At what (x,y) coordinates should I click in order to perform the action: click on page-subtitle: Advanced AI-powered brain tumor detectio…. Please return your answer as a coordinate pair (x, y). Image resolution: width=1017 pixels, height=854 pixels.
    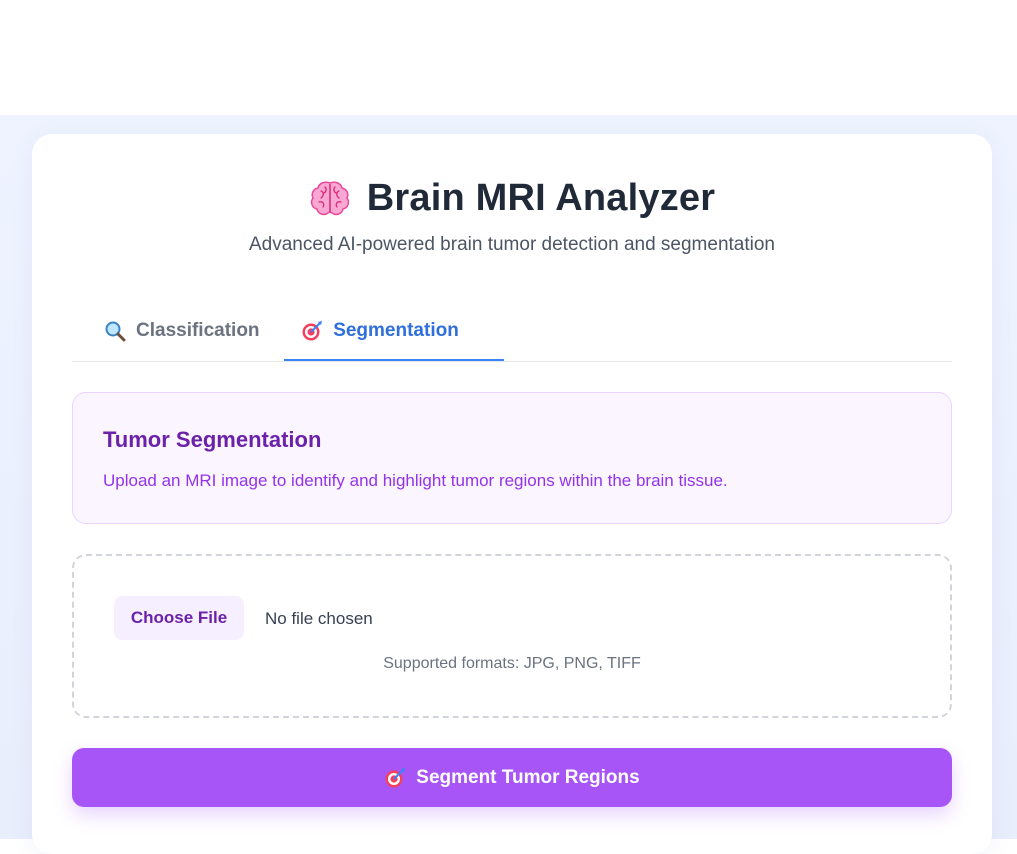
    Looking at the image, I should click on (512, 244).